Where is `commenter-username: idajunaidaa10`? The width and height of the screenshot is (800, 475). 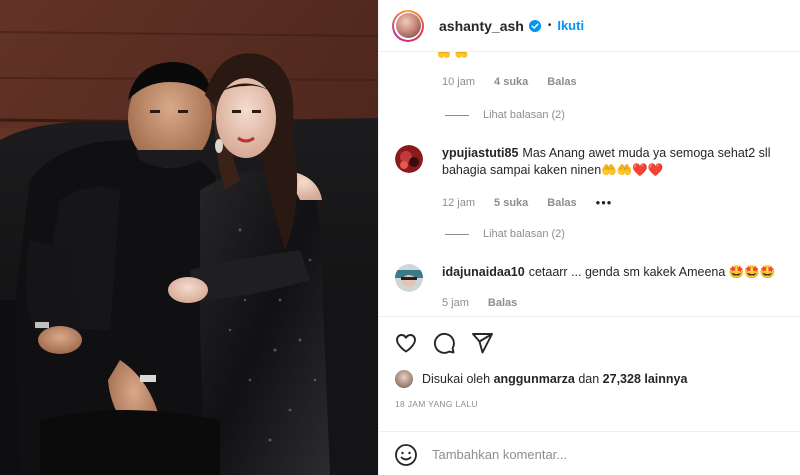 commenter-username: idajunaidaa10 is located at coordinates (483, 272).